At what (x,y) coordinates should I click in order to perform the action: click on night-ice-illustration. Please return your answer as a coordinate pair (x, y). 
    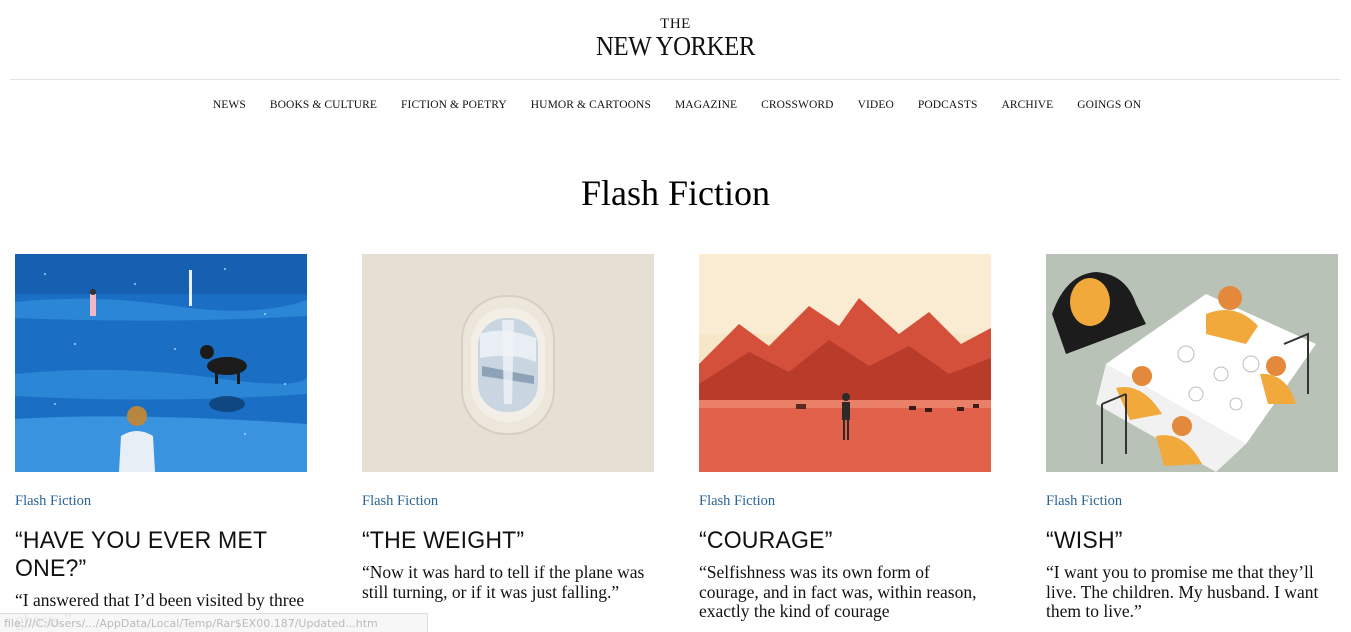
    Looking at the image, I should click on (161, 363).